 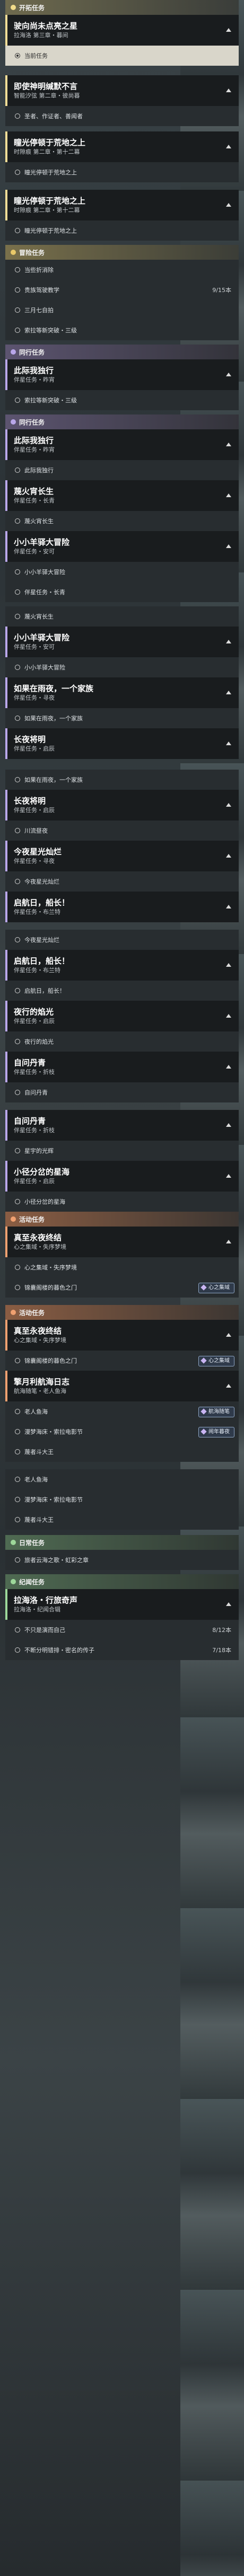 What do you see at coordinates (122, 592) in the screenshot?
I see `quest-step: 伴星任务・长青` at bounding box center [122, 592].